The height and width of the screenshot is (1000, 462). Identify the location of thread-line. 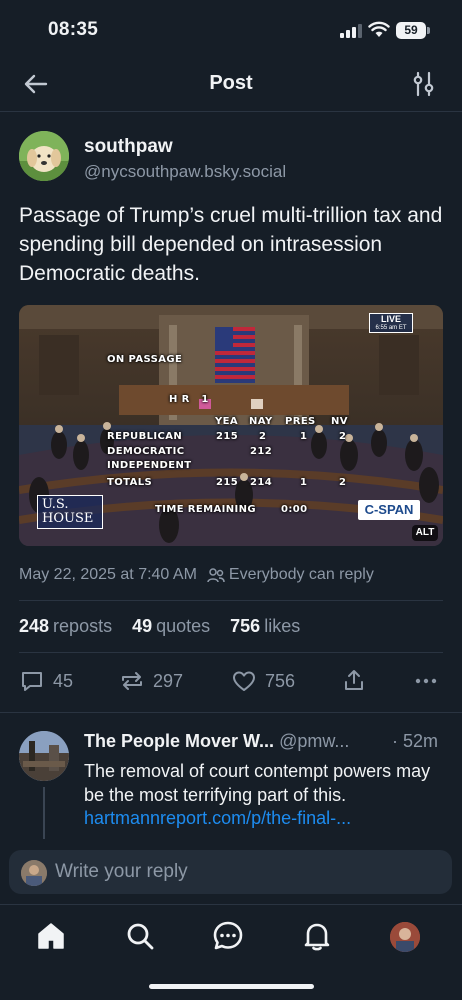
(44, 813).